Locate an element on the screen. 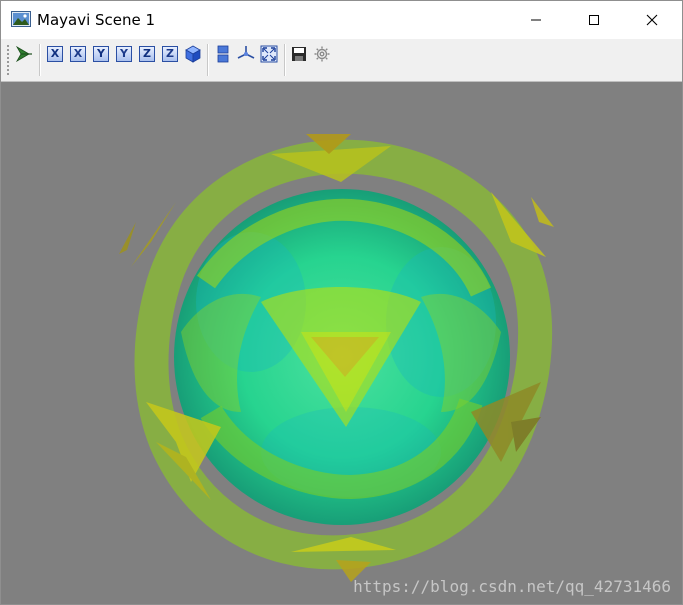 This screenshot has height=605, width=683. axes-icon is located at coordinates (246, 52).